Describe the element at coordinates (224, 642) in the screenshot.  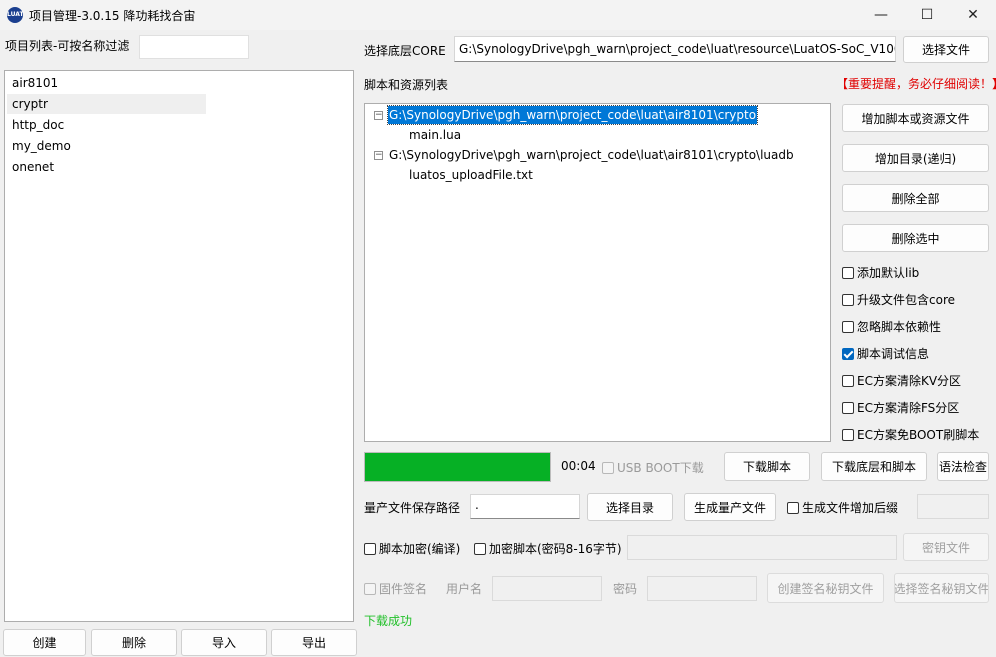
I see `import-project-button: 导入` at that location.